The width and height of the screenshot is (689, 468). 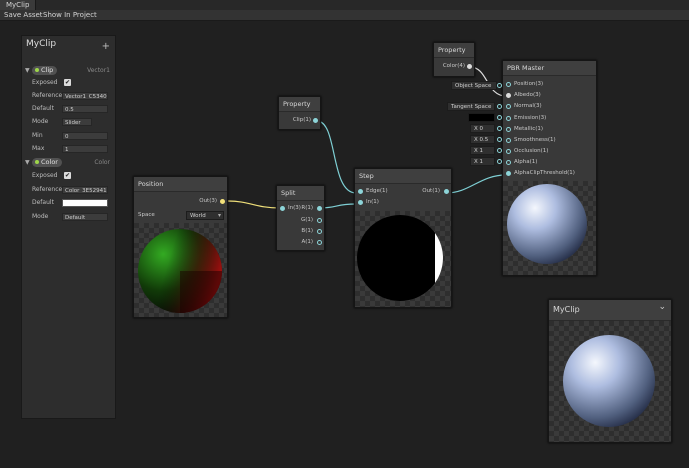 What do you see at coordinates (208, 201) in the screenshot?
I see `position-out-port: Out(3)` at bounding box center [208, 201].